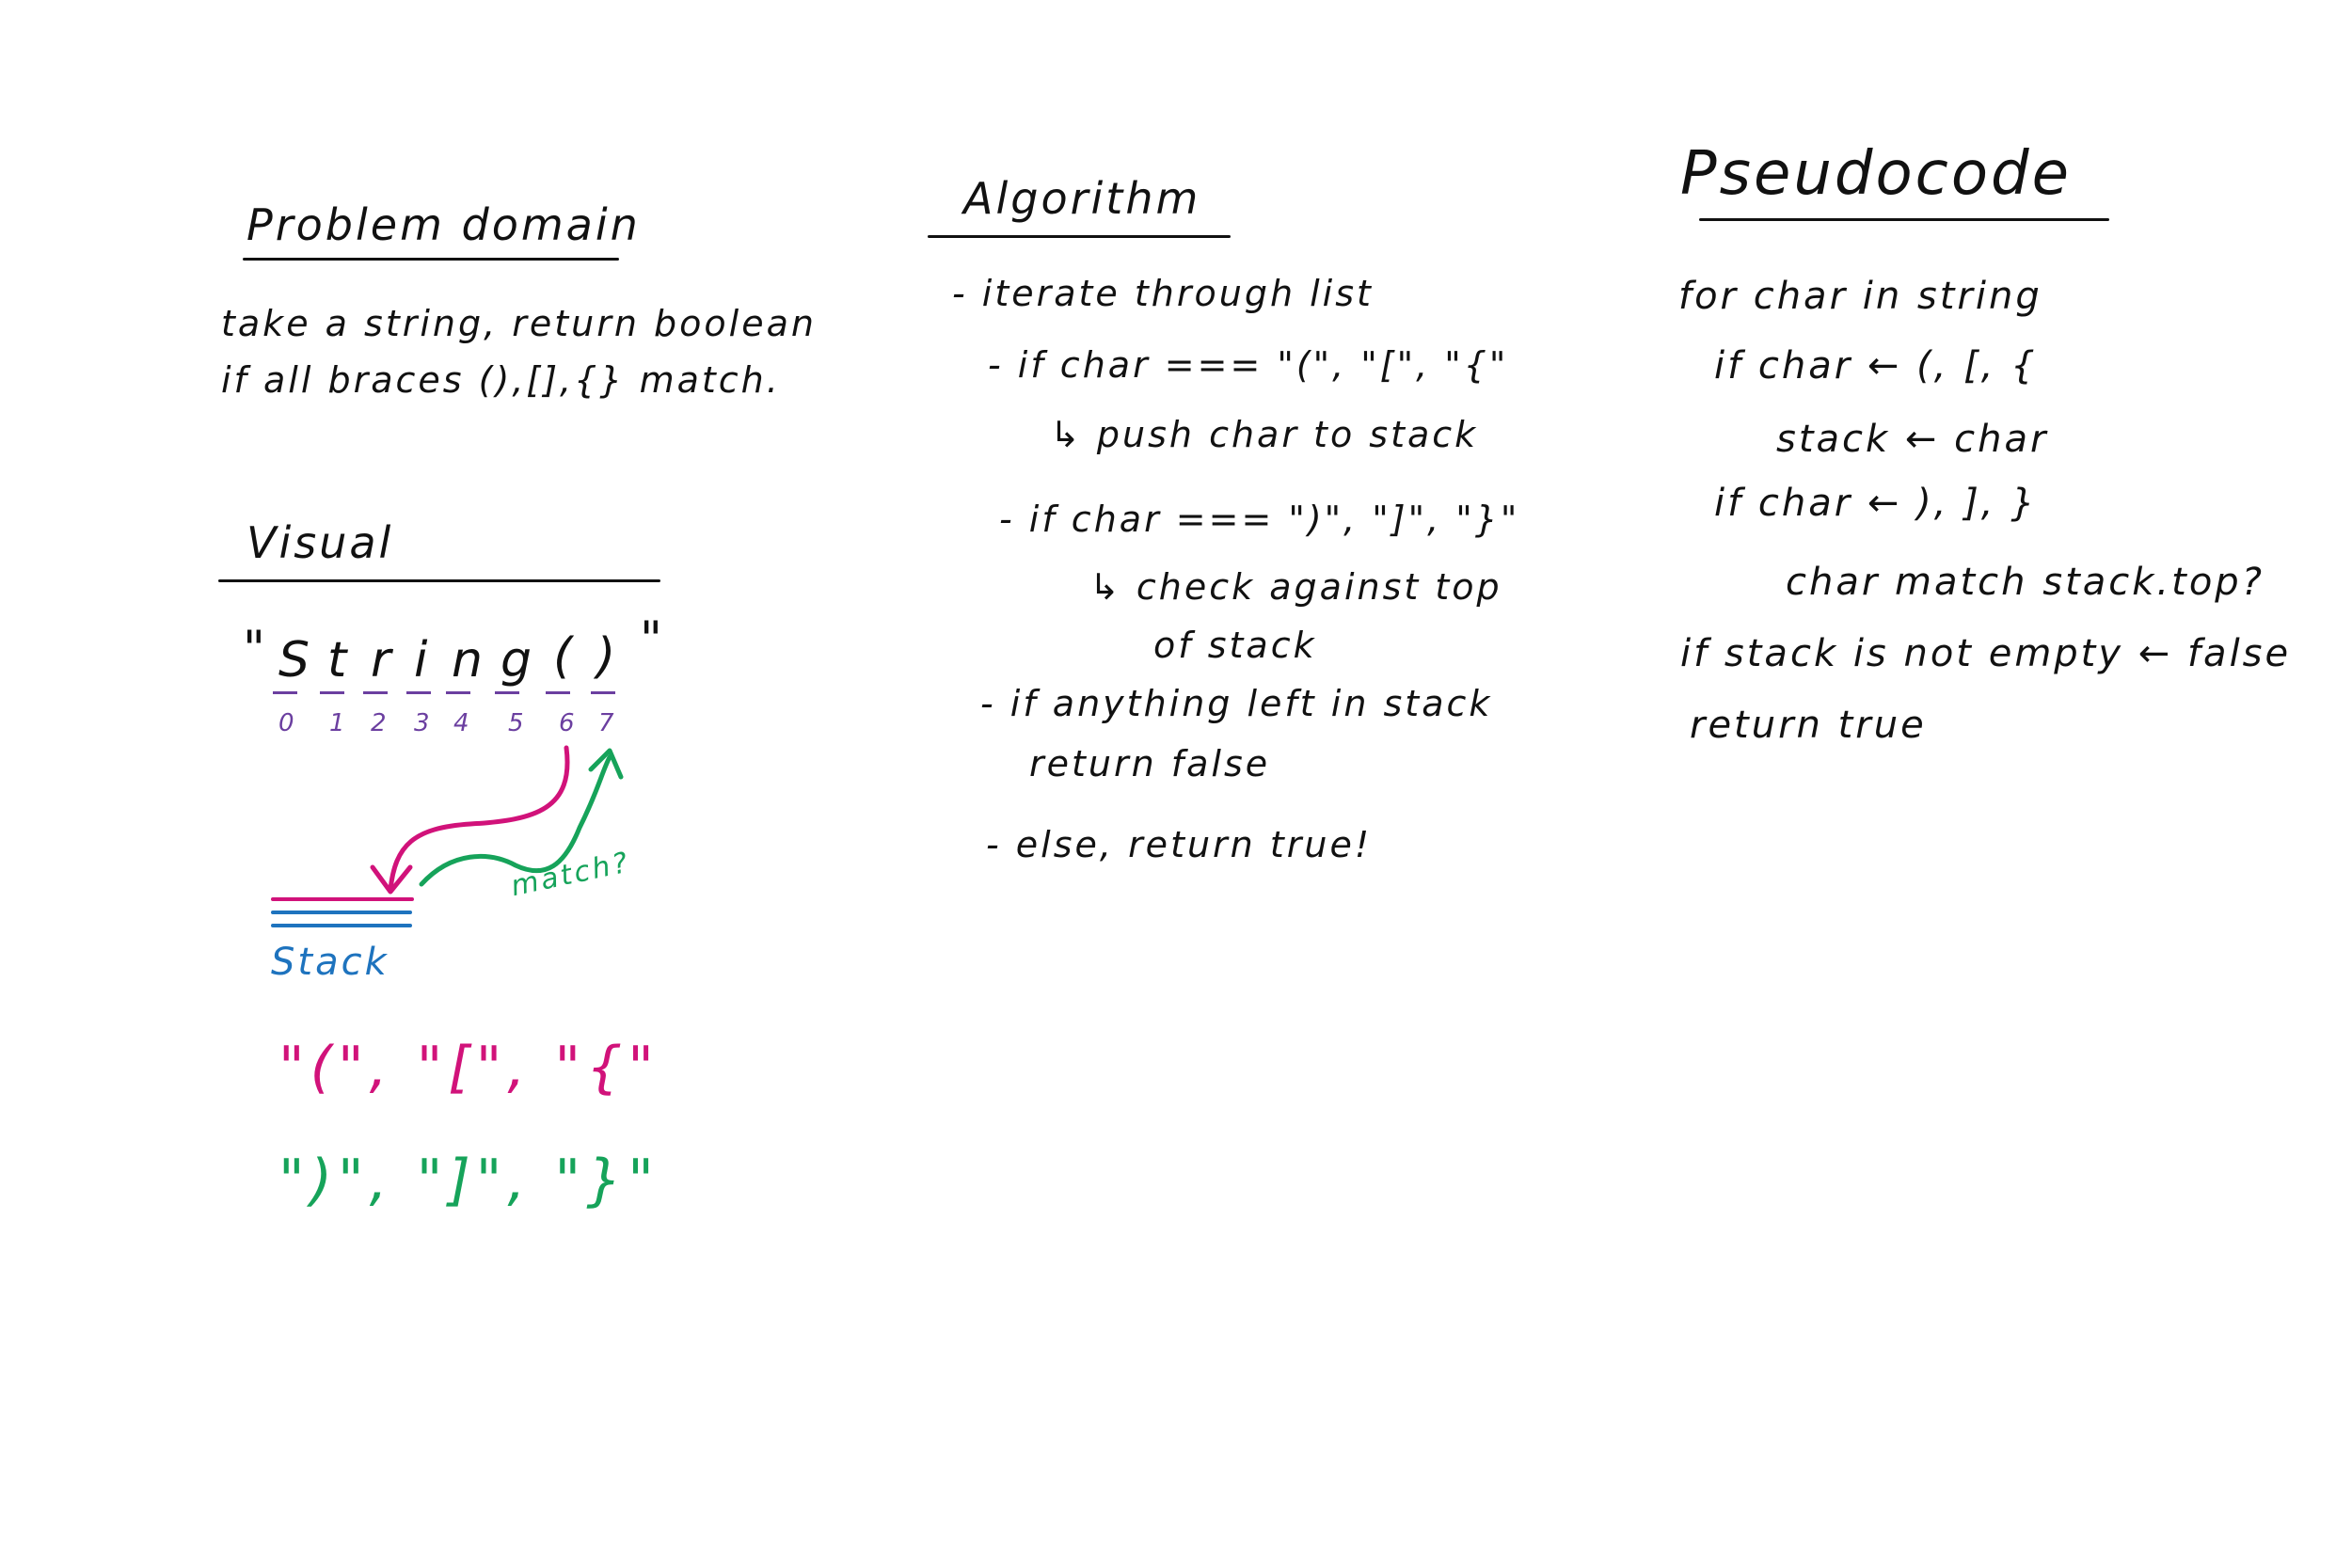  What do you see at coordinates (1236, 703) in the screenshot?
I see `algorithm-line-7: - if anything left in stack` at bounding box center [1236, 703].